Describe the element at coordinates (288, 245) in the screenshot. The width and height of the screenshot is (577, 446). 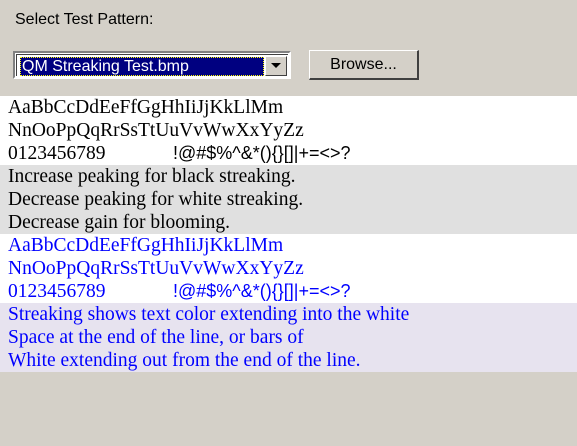
I see `blue-alphabet-line-1: AaBbCcDdEeFfGgHhIiJjKkLlMm` at that location.